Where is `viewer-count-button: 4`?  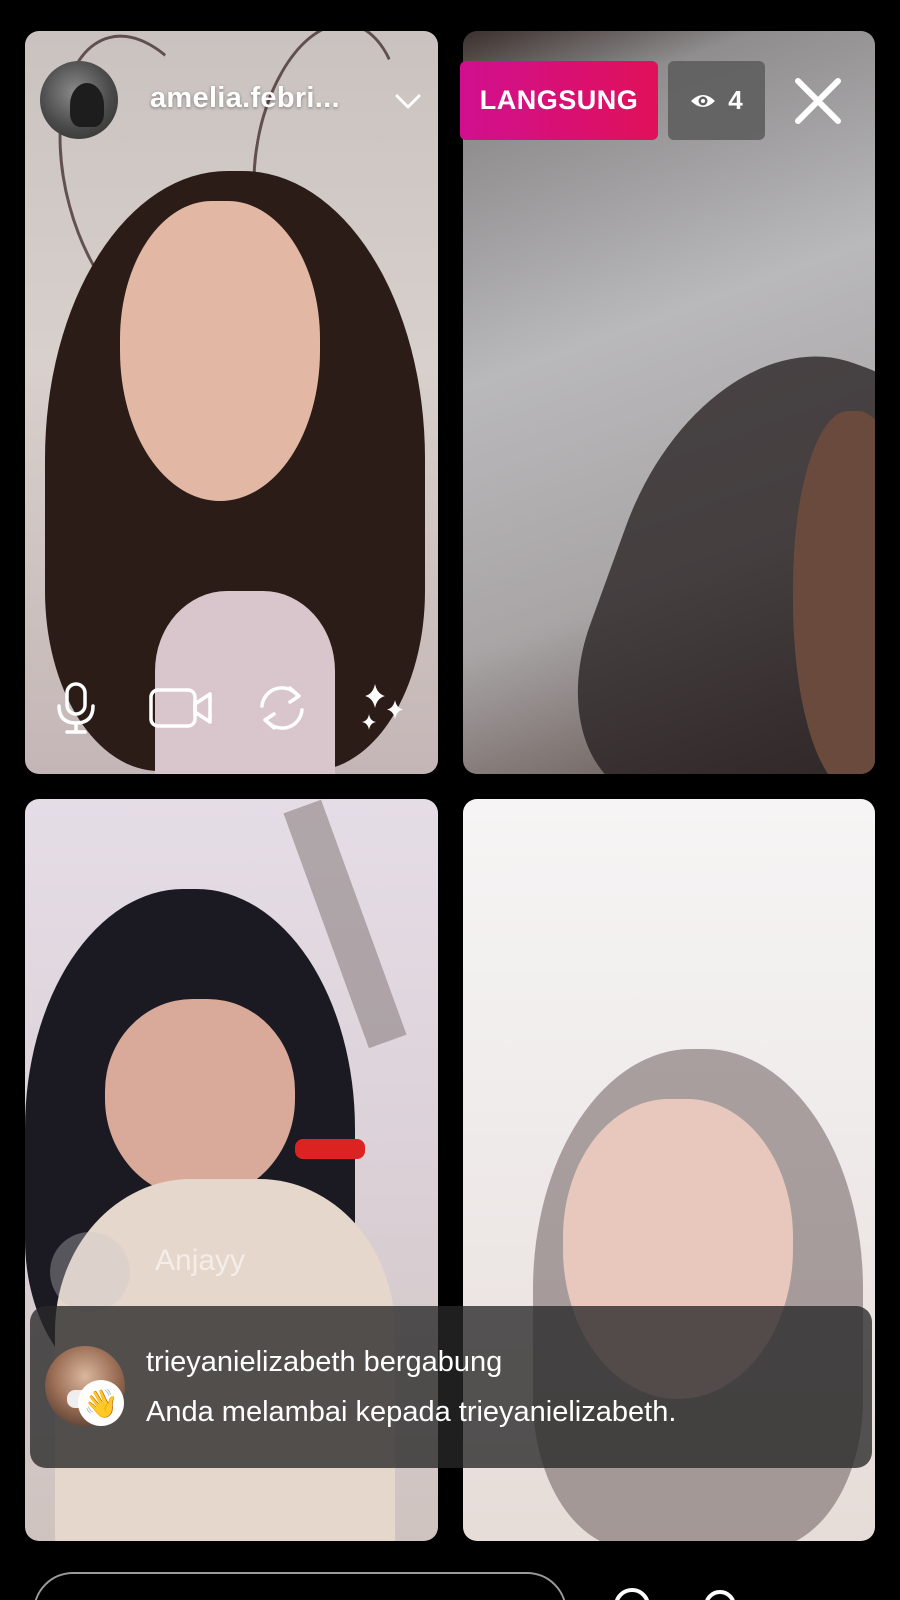
viewer-count-button: 4 is located at coordinates (716, 100).